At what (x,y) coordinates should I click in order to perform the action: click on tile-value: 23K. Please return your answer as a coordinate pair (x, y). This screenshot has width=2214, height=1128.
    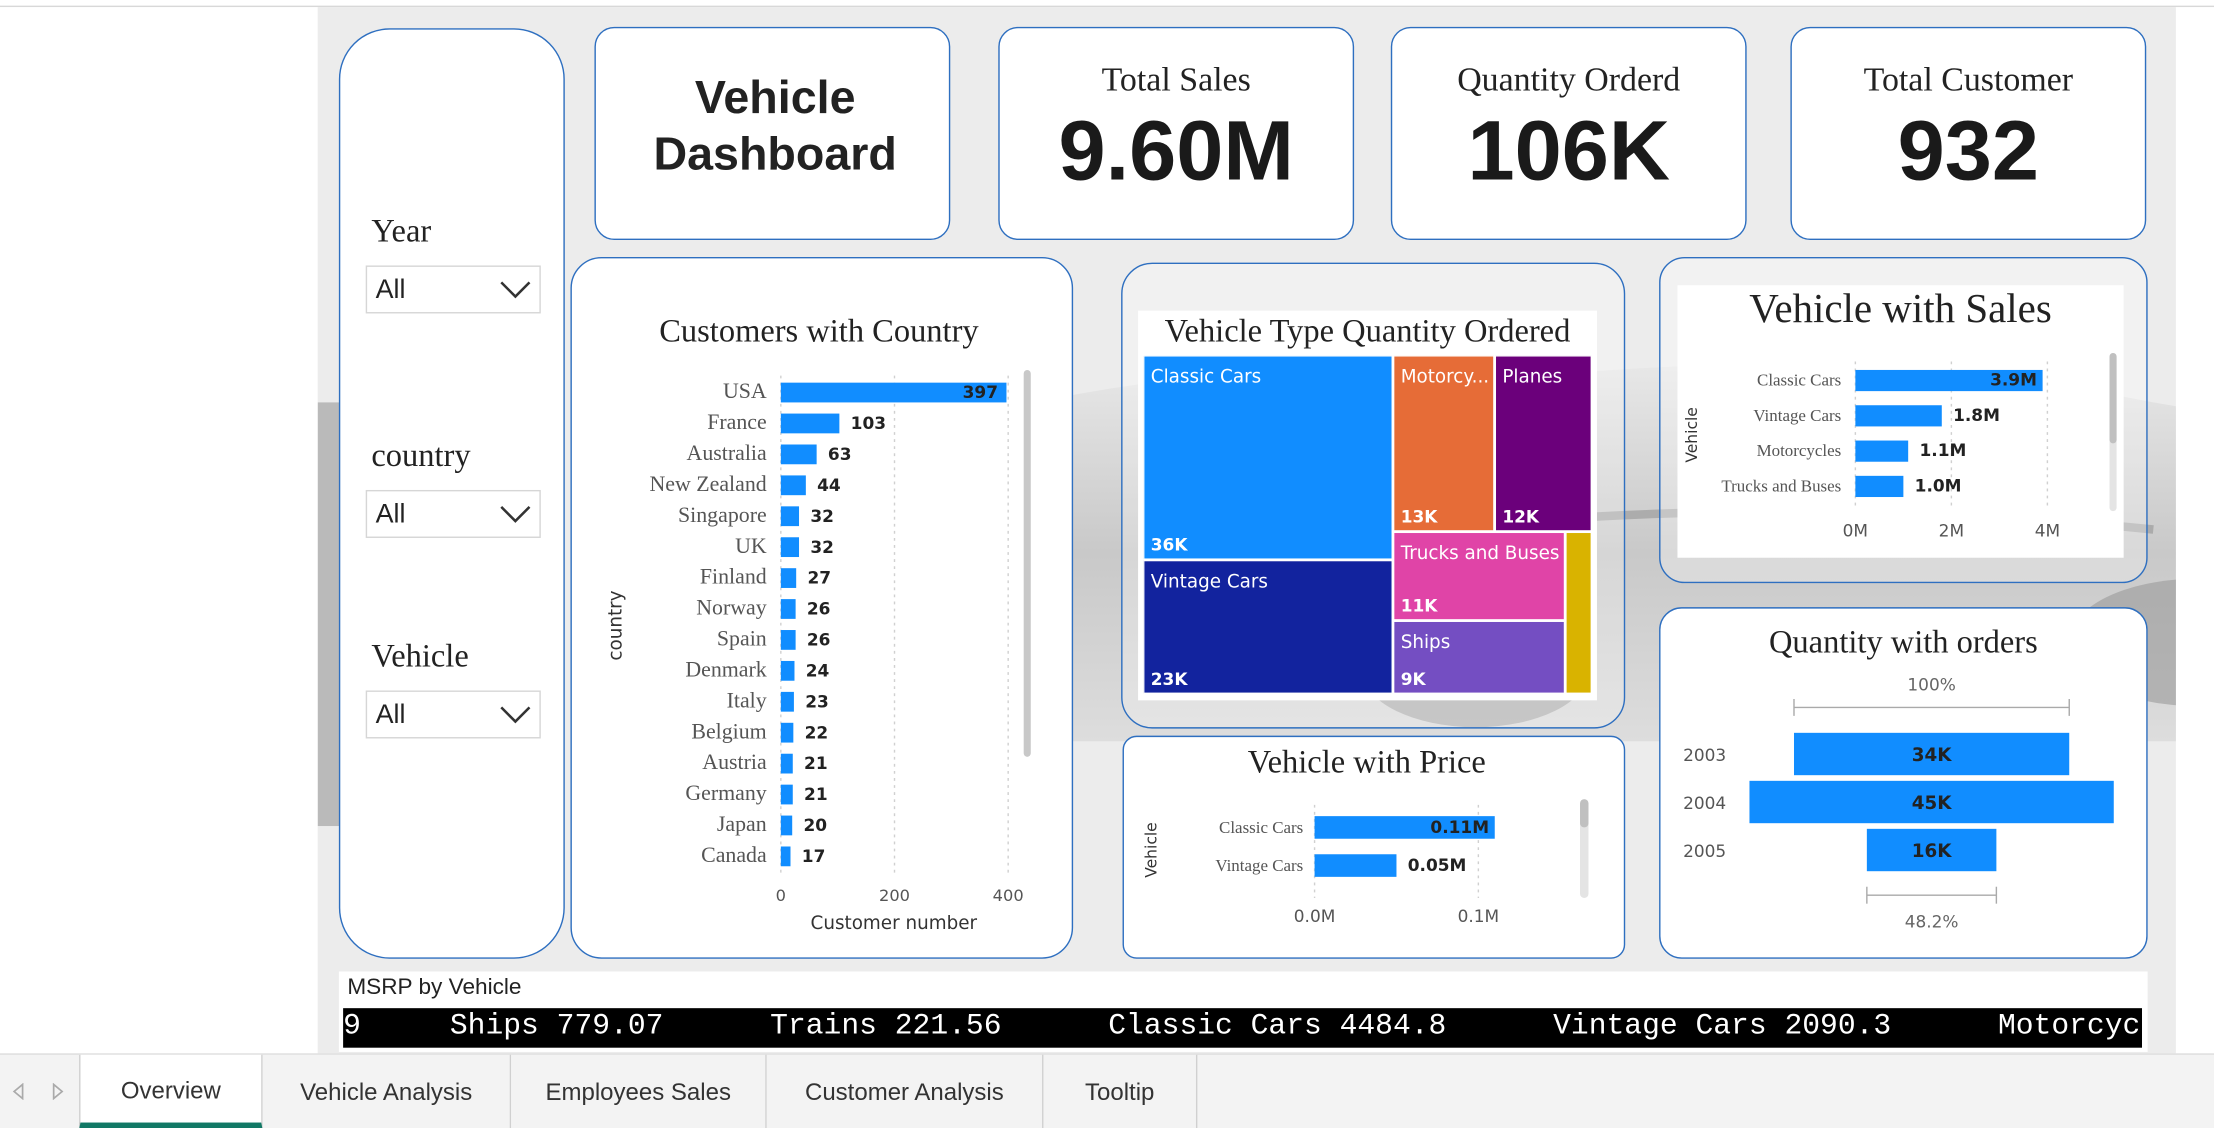
    Looking at the image, I should click on (1170, 679).